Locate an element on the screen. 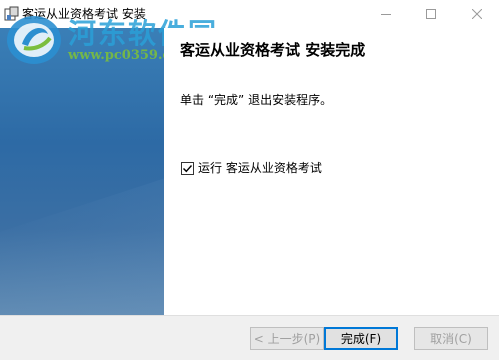 The width and height of the screenshot is (499, 360). maximize-icon is located at coordinates (431, 14).